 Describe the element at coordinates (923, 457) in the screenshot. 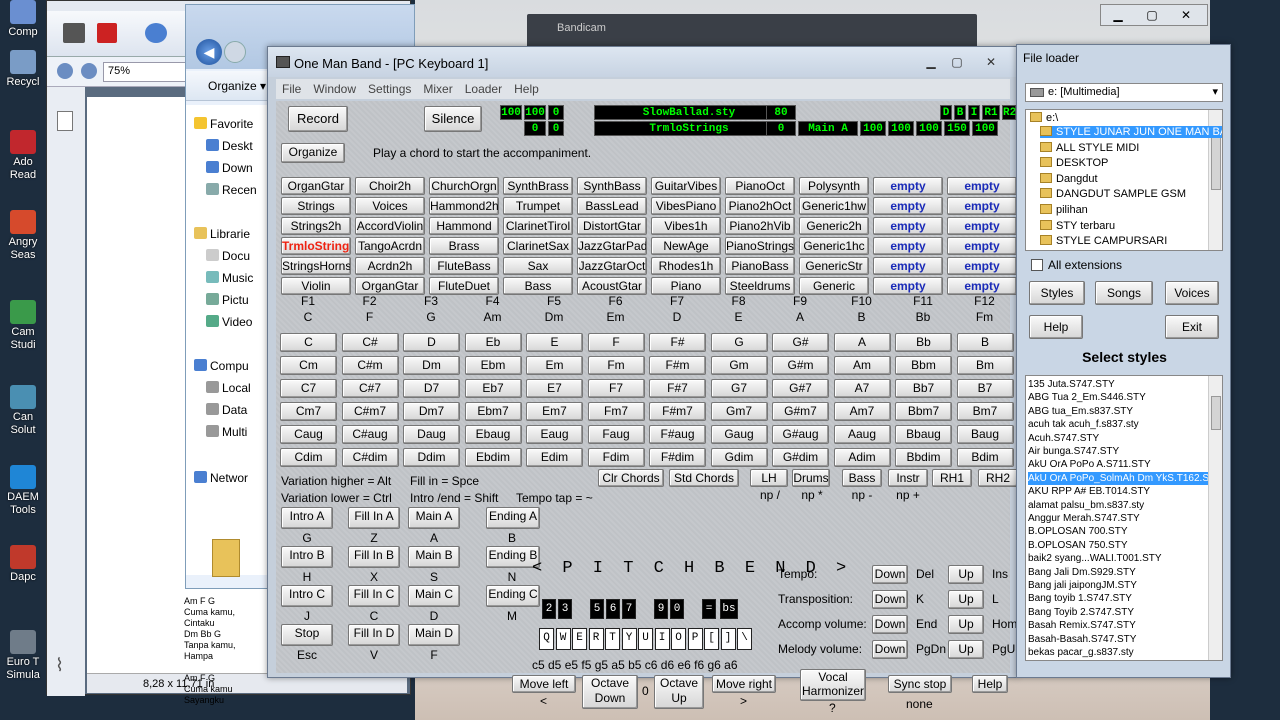

I see `chord-button: Bbdim` at that location.